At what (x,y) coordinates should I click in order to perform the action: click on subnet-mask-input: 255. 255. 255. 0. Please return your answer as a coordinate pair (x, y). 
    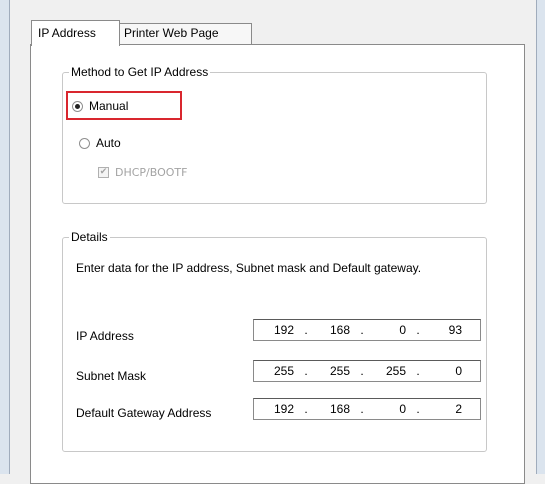
    Looking at the image, I should click on (367, 371).